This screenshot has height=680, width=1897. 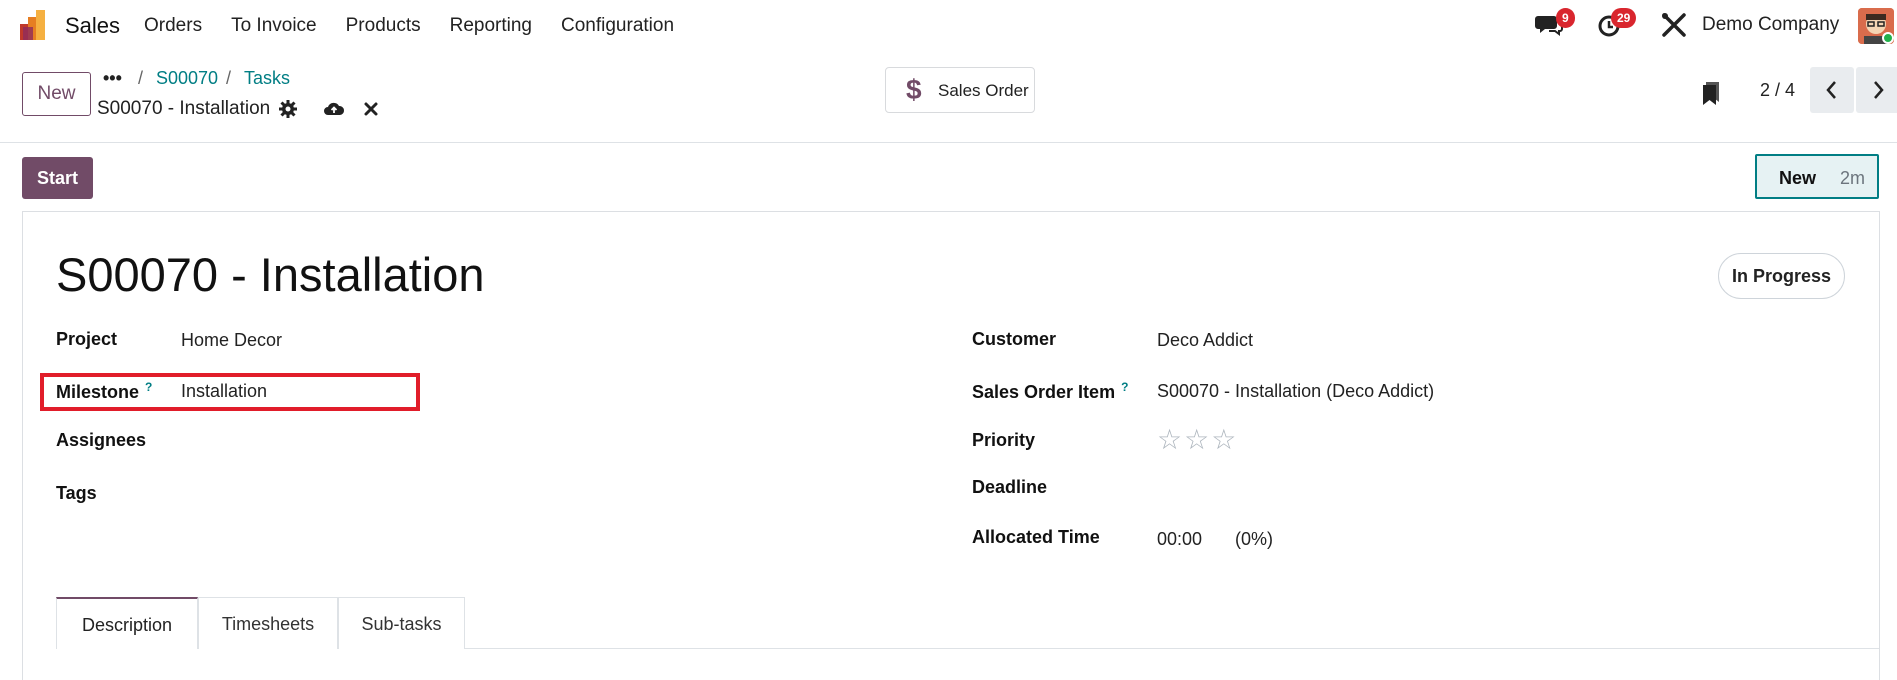 What do you see at coordinates (1295, 391) in the screenshot?
I see `sales-order-item-field: S00070 - Installation (Deco Addict)` at bounding box center [1295, 391].